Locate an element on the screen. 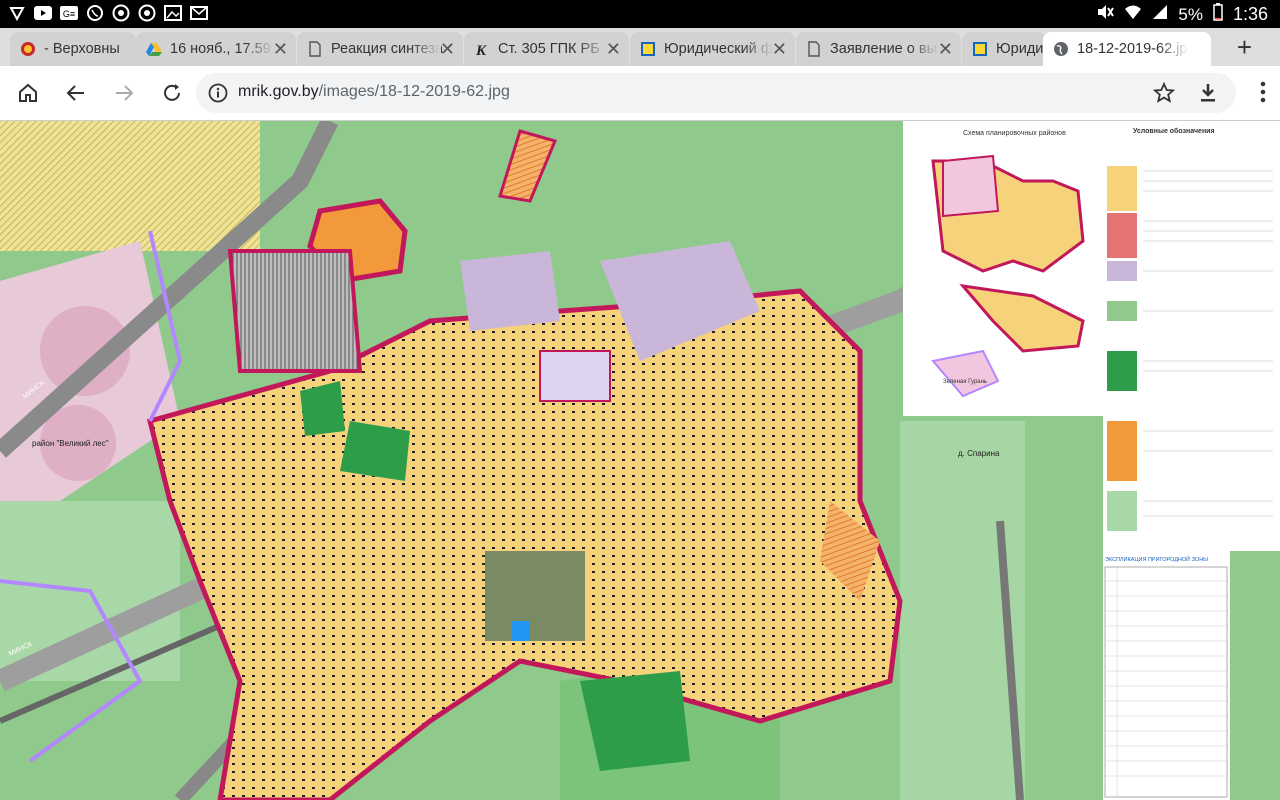 The height and width of the screenshot is (800, 1280). chrome-icon is located at coordinates (121, 13).